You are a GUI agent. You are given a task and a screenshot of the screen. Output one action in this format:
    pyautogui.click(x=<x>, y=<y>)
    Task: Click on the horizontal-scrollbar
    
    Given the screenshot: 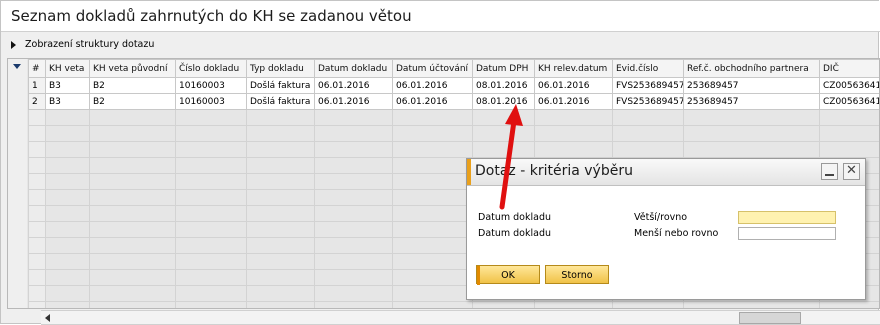 What is the action you would take?
    pyautogui.click(x=460, y=317)
    